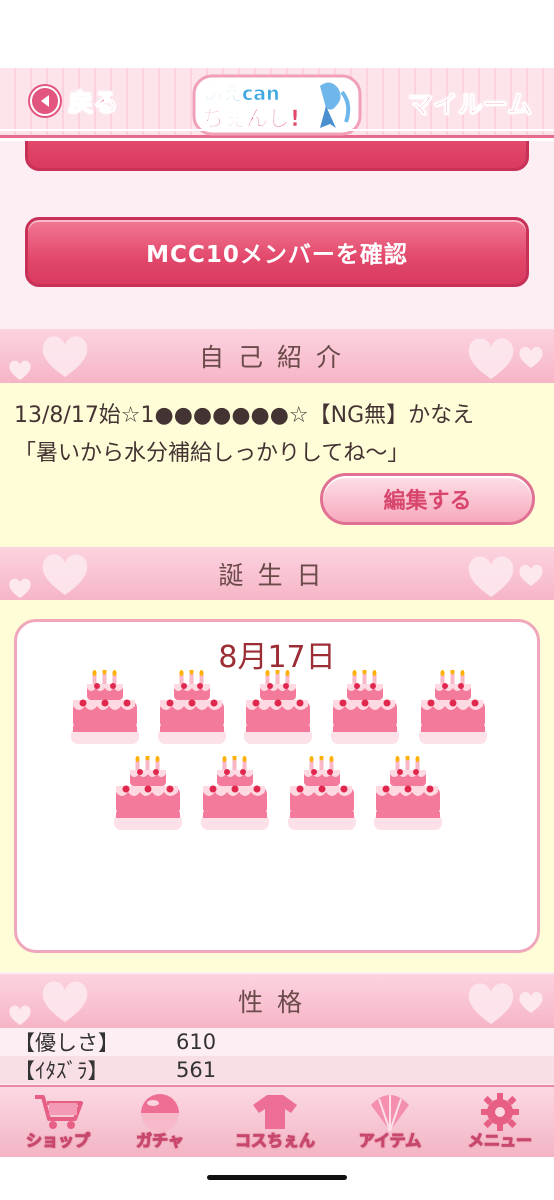 The height and width of the screenshot is (1200, 554). I want to click on nav-gacha: ガチャ, so click(160, 1123).